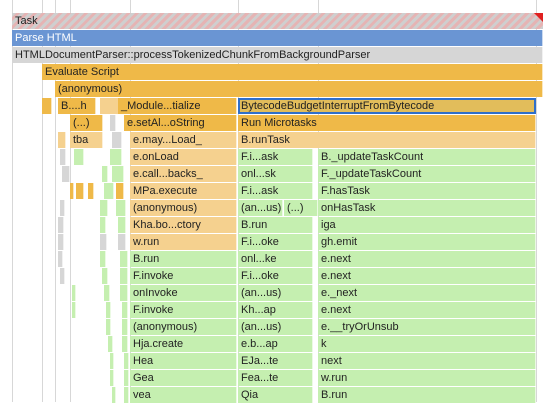  Describe the element at coordinates (183, 361) in the screenshot. I see `frame-hea: Hea` at that location.